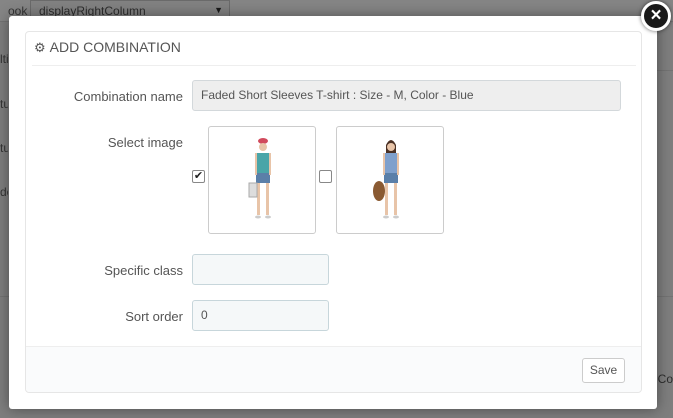 This screenshot has height=418, width=673. I want to click on product-photo-1-icon, so click(259, 178).